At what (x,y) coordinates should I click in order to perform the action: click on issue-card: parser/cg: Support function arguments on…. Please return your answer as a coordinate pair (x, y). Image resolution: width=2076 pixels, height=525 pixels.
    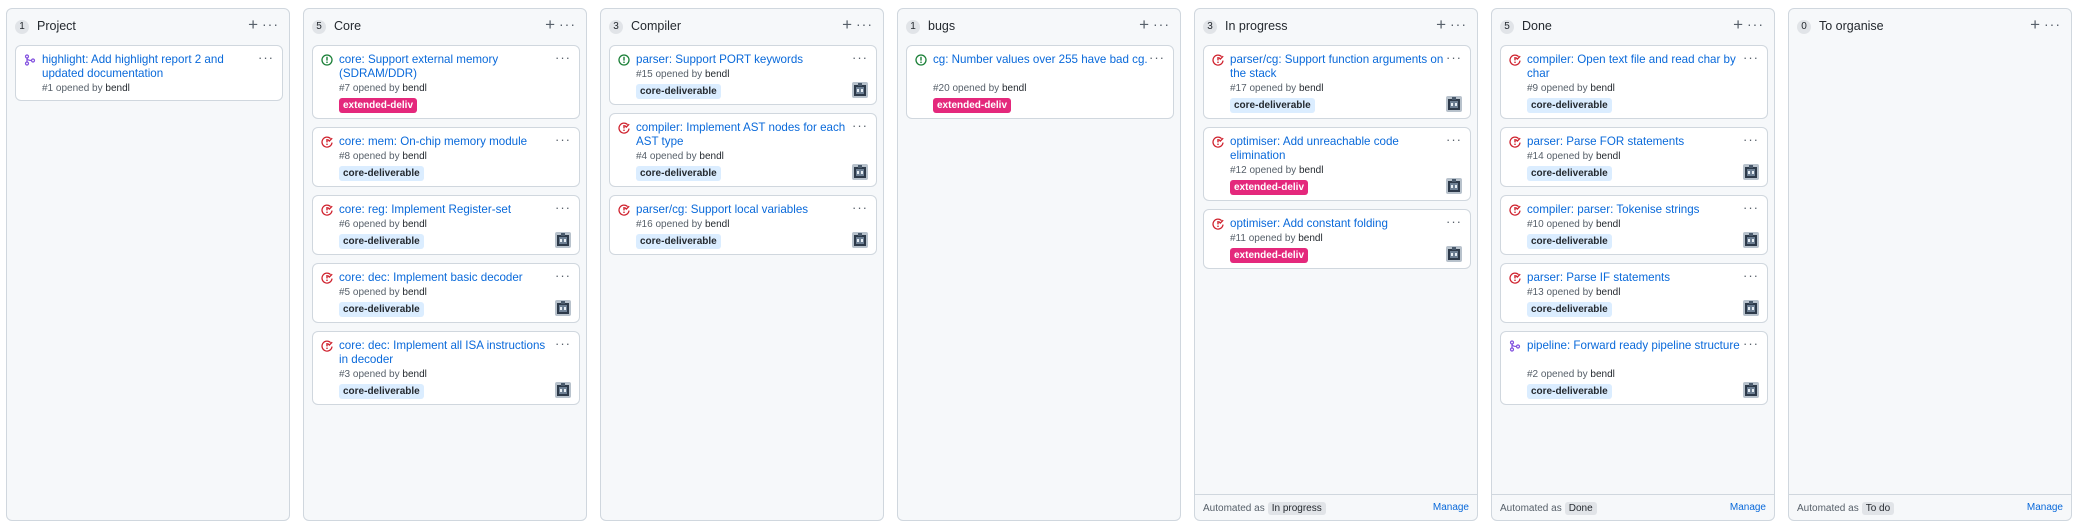
    Looking at the image, I should click on (1337, 82).